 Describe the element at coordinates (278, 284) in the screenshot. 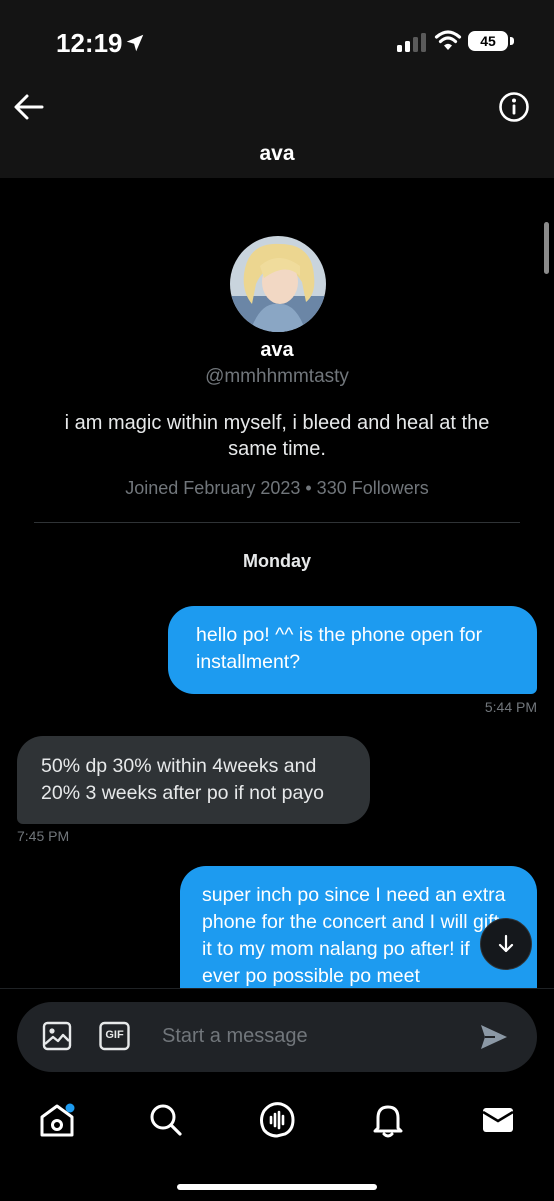

I see `avatar` at that location.